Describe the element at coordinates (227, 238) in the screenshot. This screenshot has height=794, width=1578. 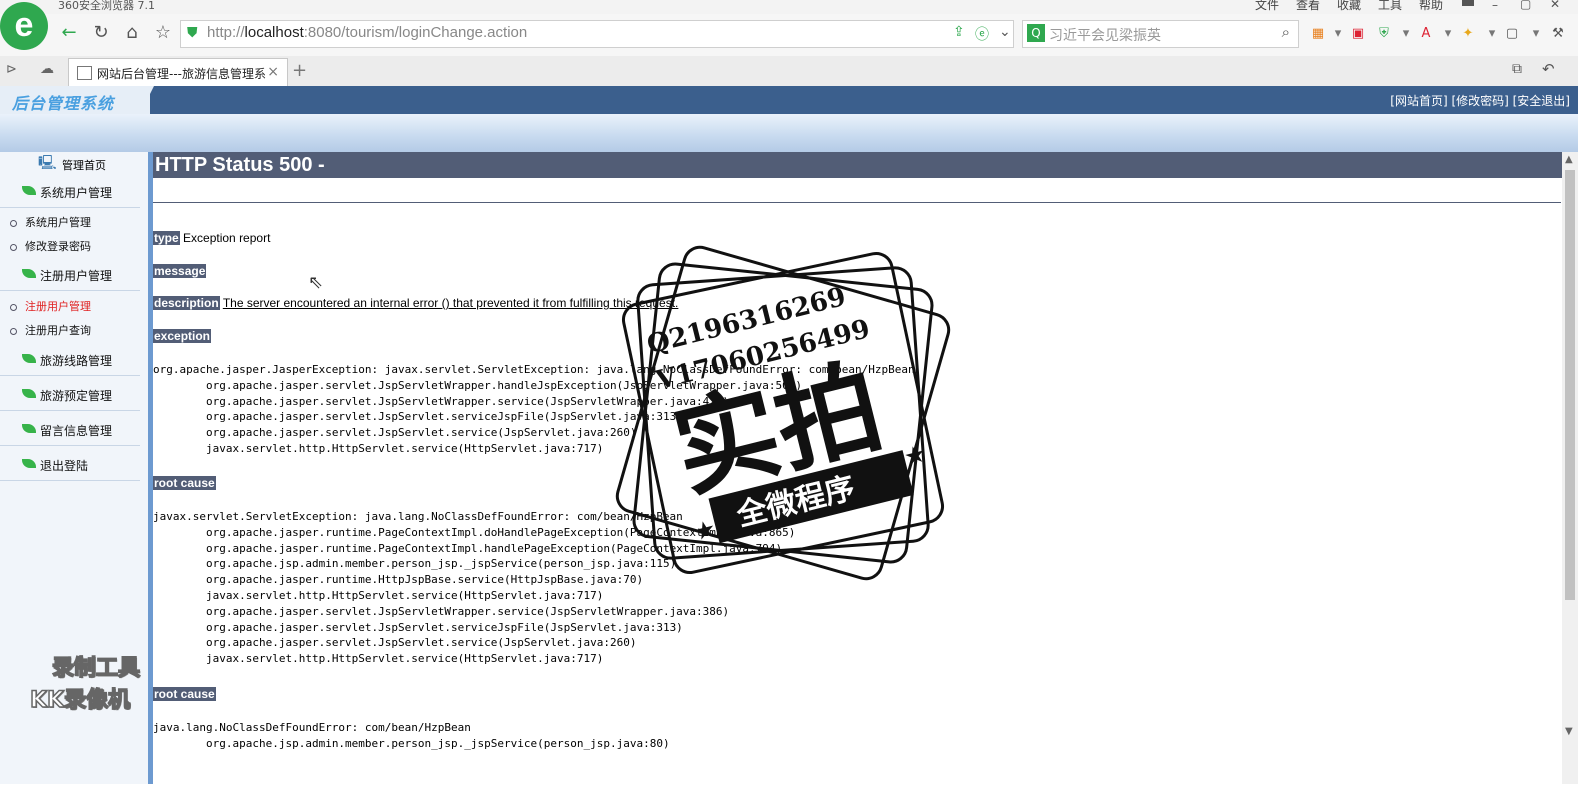
I see `type-value: Exception report` at that location.